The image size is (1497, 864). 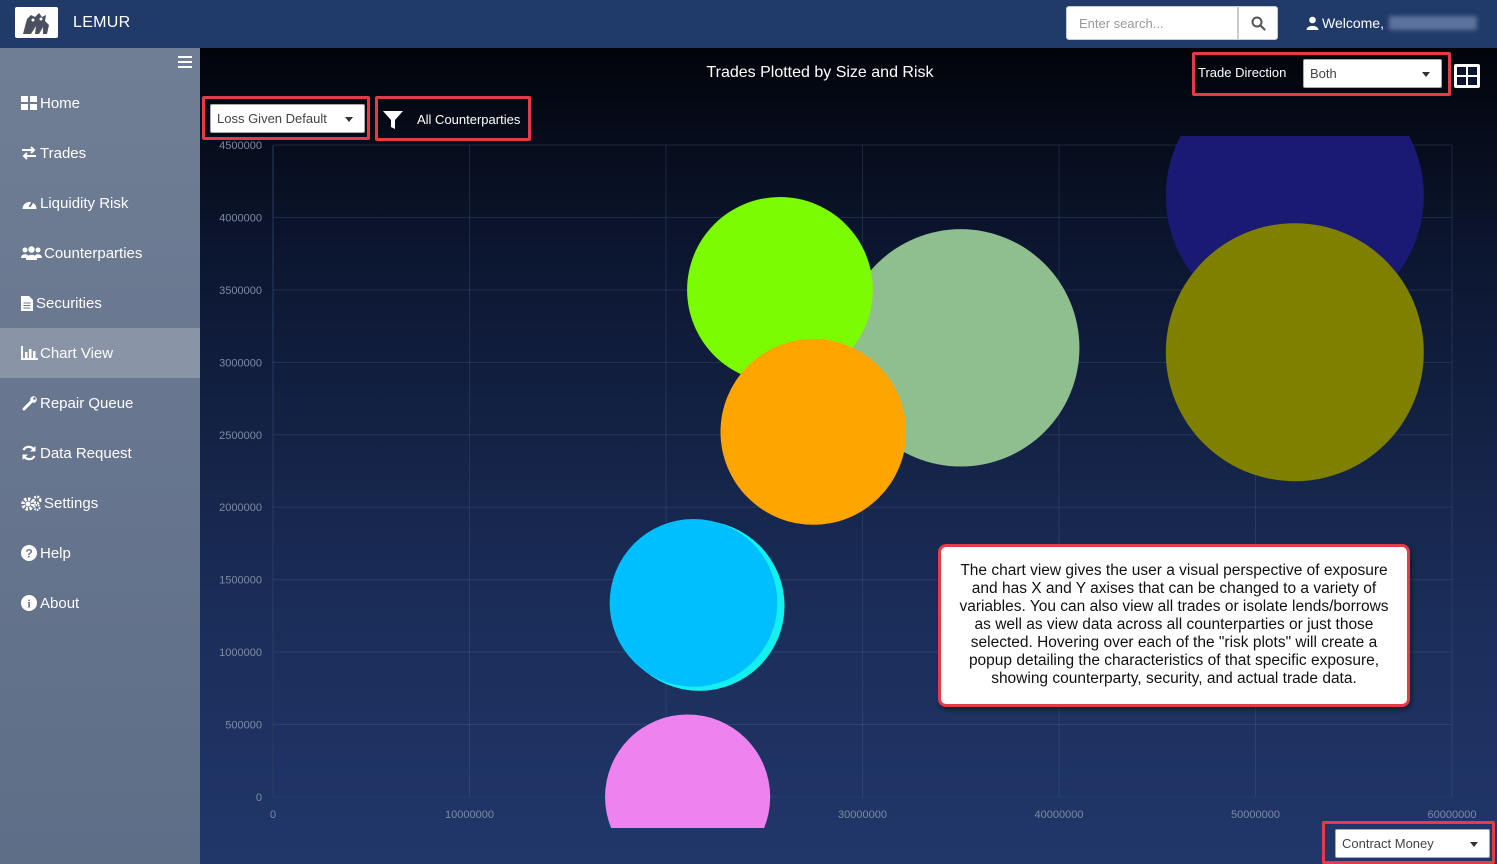 I want to click on welcome-label: Welcome,, so click(x=1353, y=23).